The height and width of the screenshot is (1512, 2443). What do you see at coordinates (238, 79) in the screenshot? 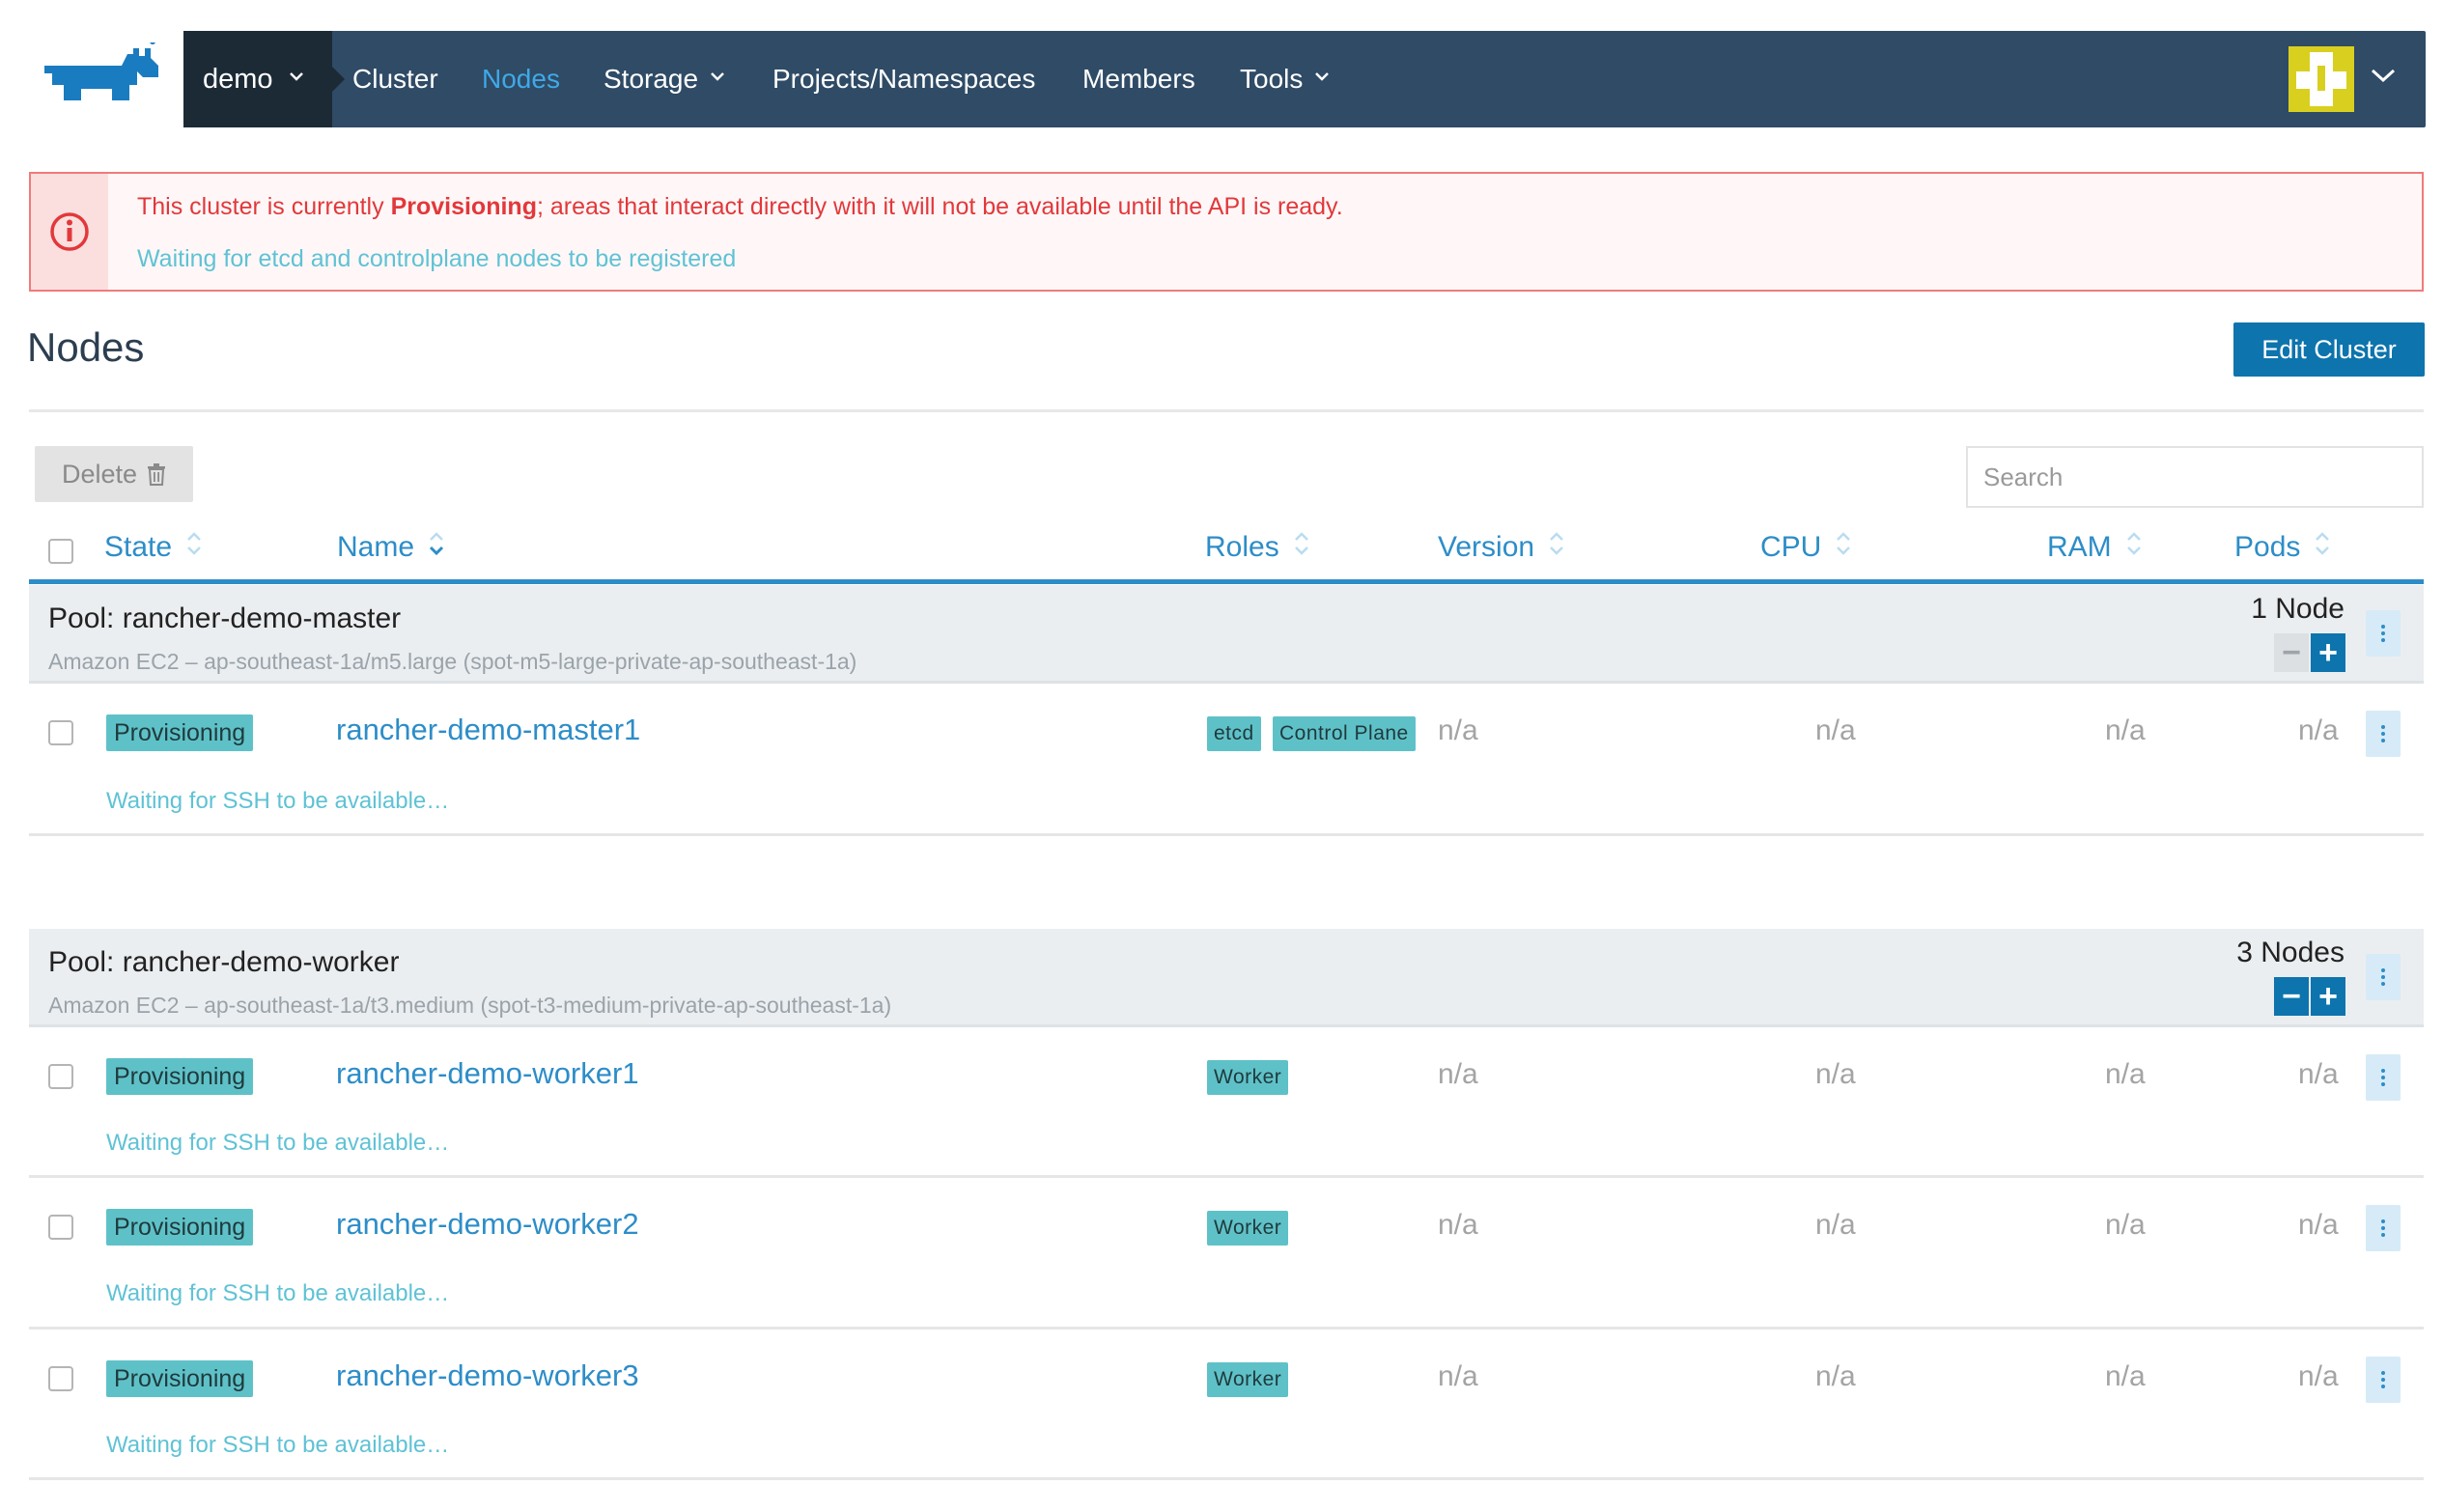
I see `cluster-name: demo` at bounding box center [238, 79].